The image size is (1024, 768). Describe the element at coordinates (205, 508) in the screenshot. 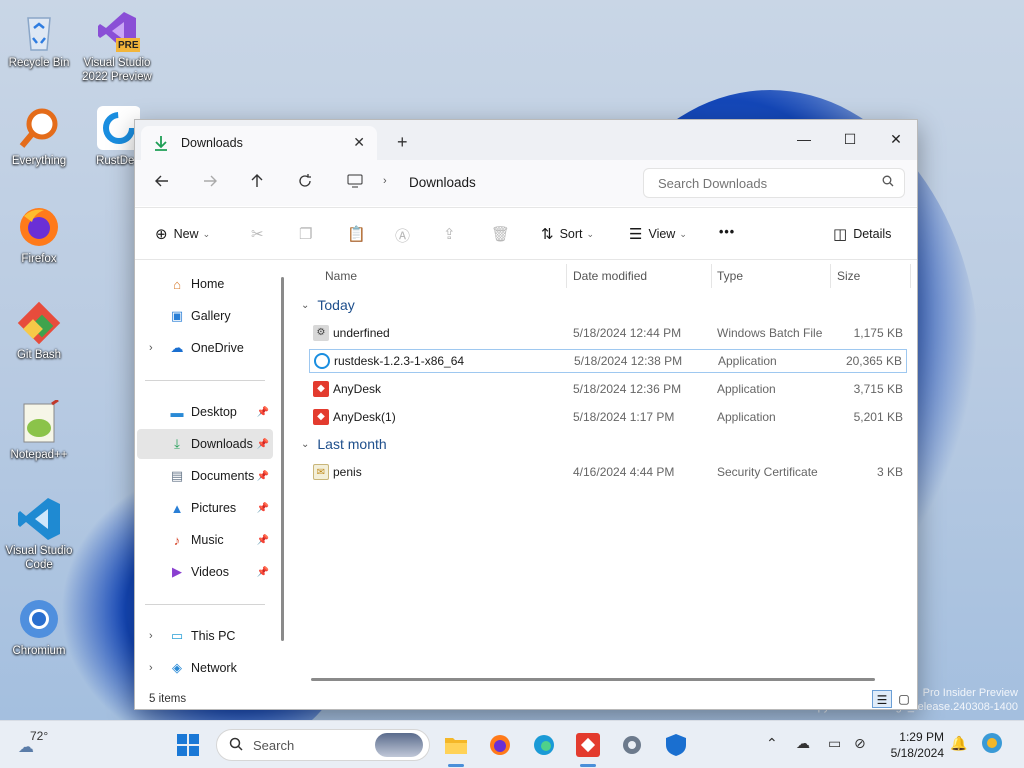

I see `sidebar-item-pictures: ▲ Pictures 📌` at that location.